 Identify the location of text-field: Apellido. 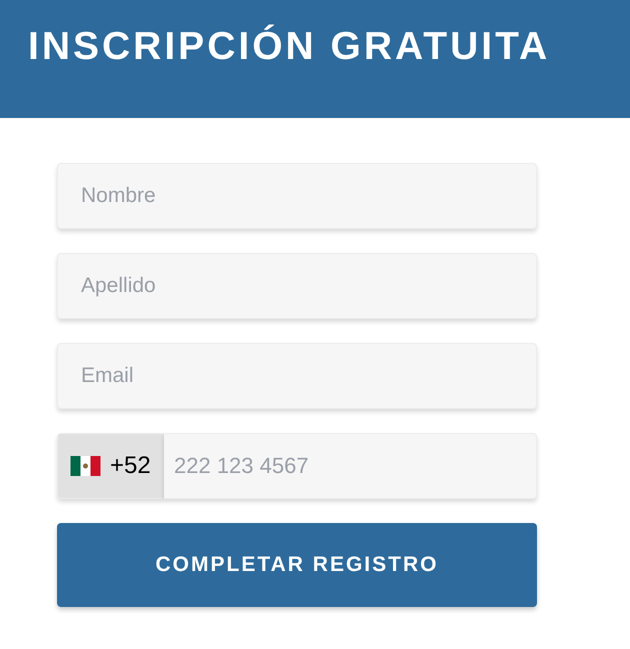
(297, 286).